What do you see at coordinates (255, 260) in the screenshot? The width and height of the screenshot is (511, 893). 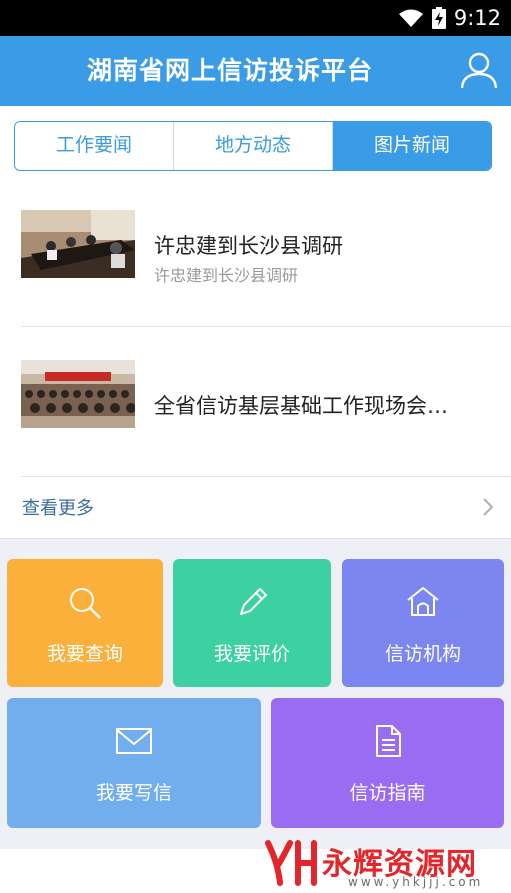 I see `news-item: 许忠建到长沙县调研 许忠建到长沙县调研` at bounding box center [255, 260].